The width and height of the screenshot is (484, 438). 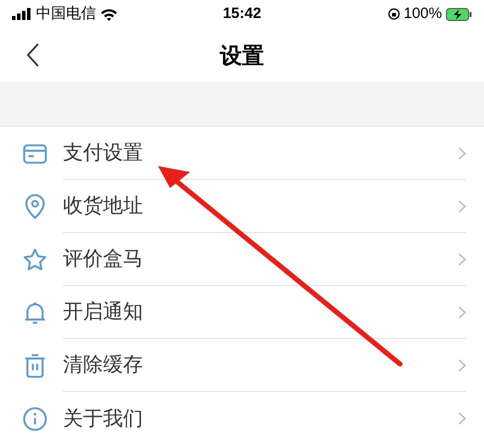 I want to click on settings-item: 关于我们, so click(x=242, y=415).